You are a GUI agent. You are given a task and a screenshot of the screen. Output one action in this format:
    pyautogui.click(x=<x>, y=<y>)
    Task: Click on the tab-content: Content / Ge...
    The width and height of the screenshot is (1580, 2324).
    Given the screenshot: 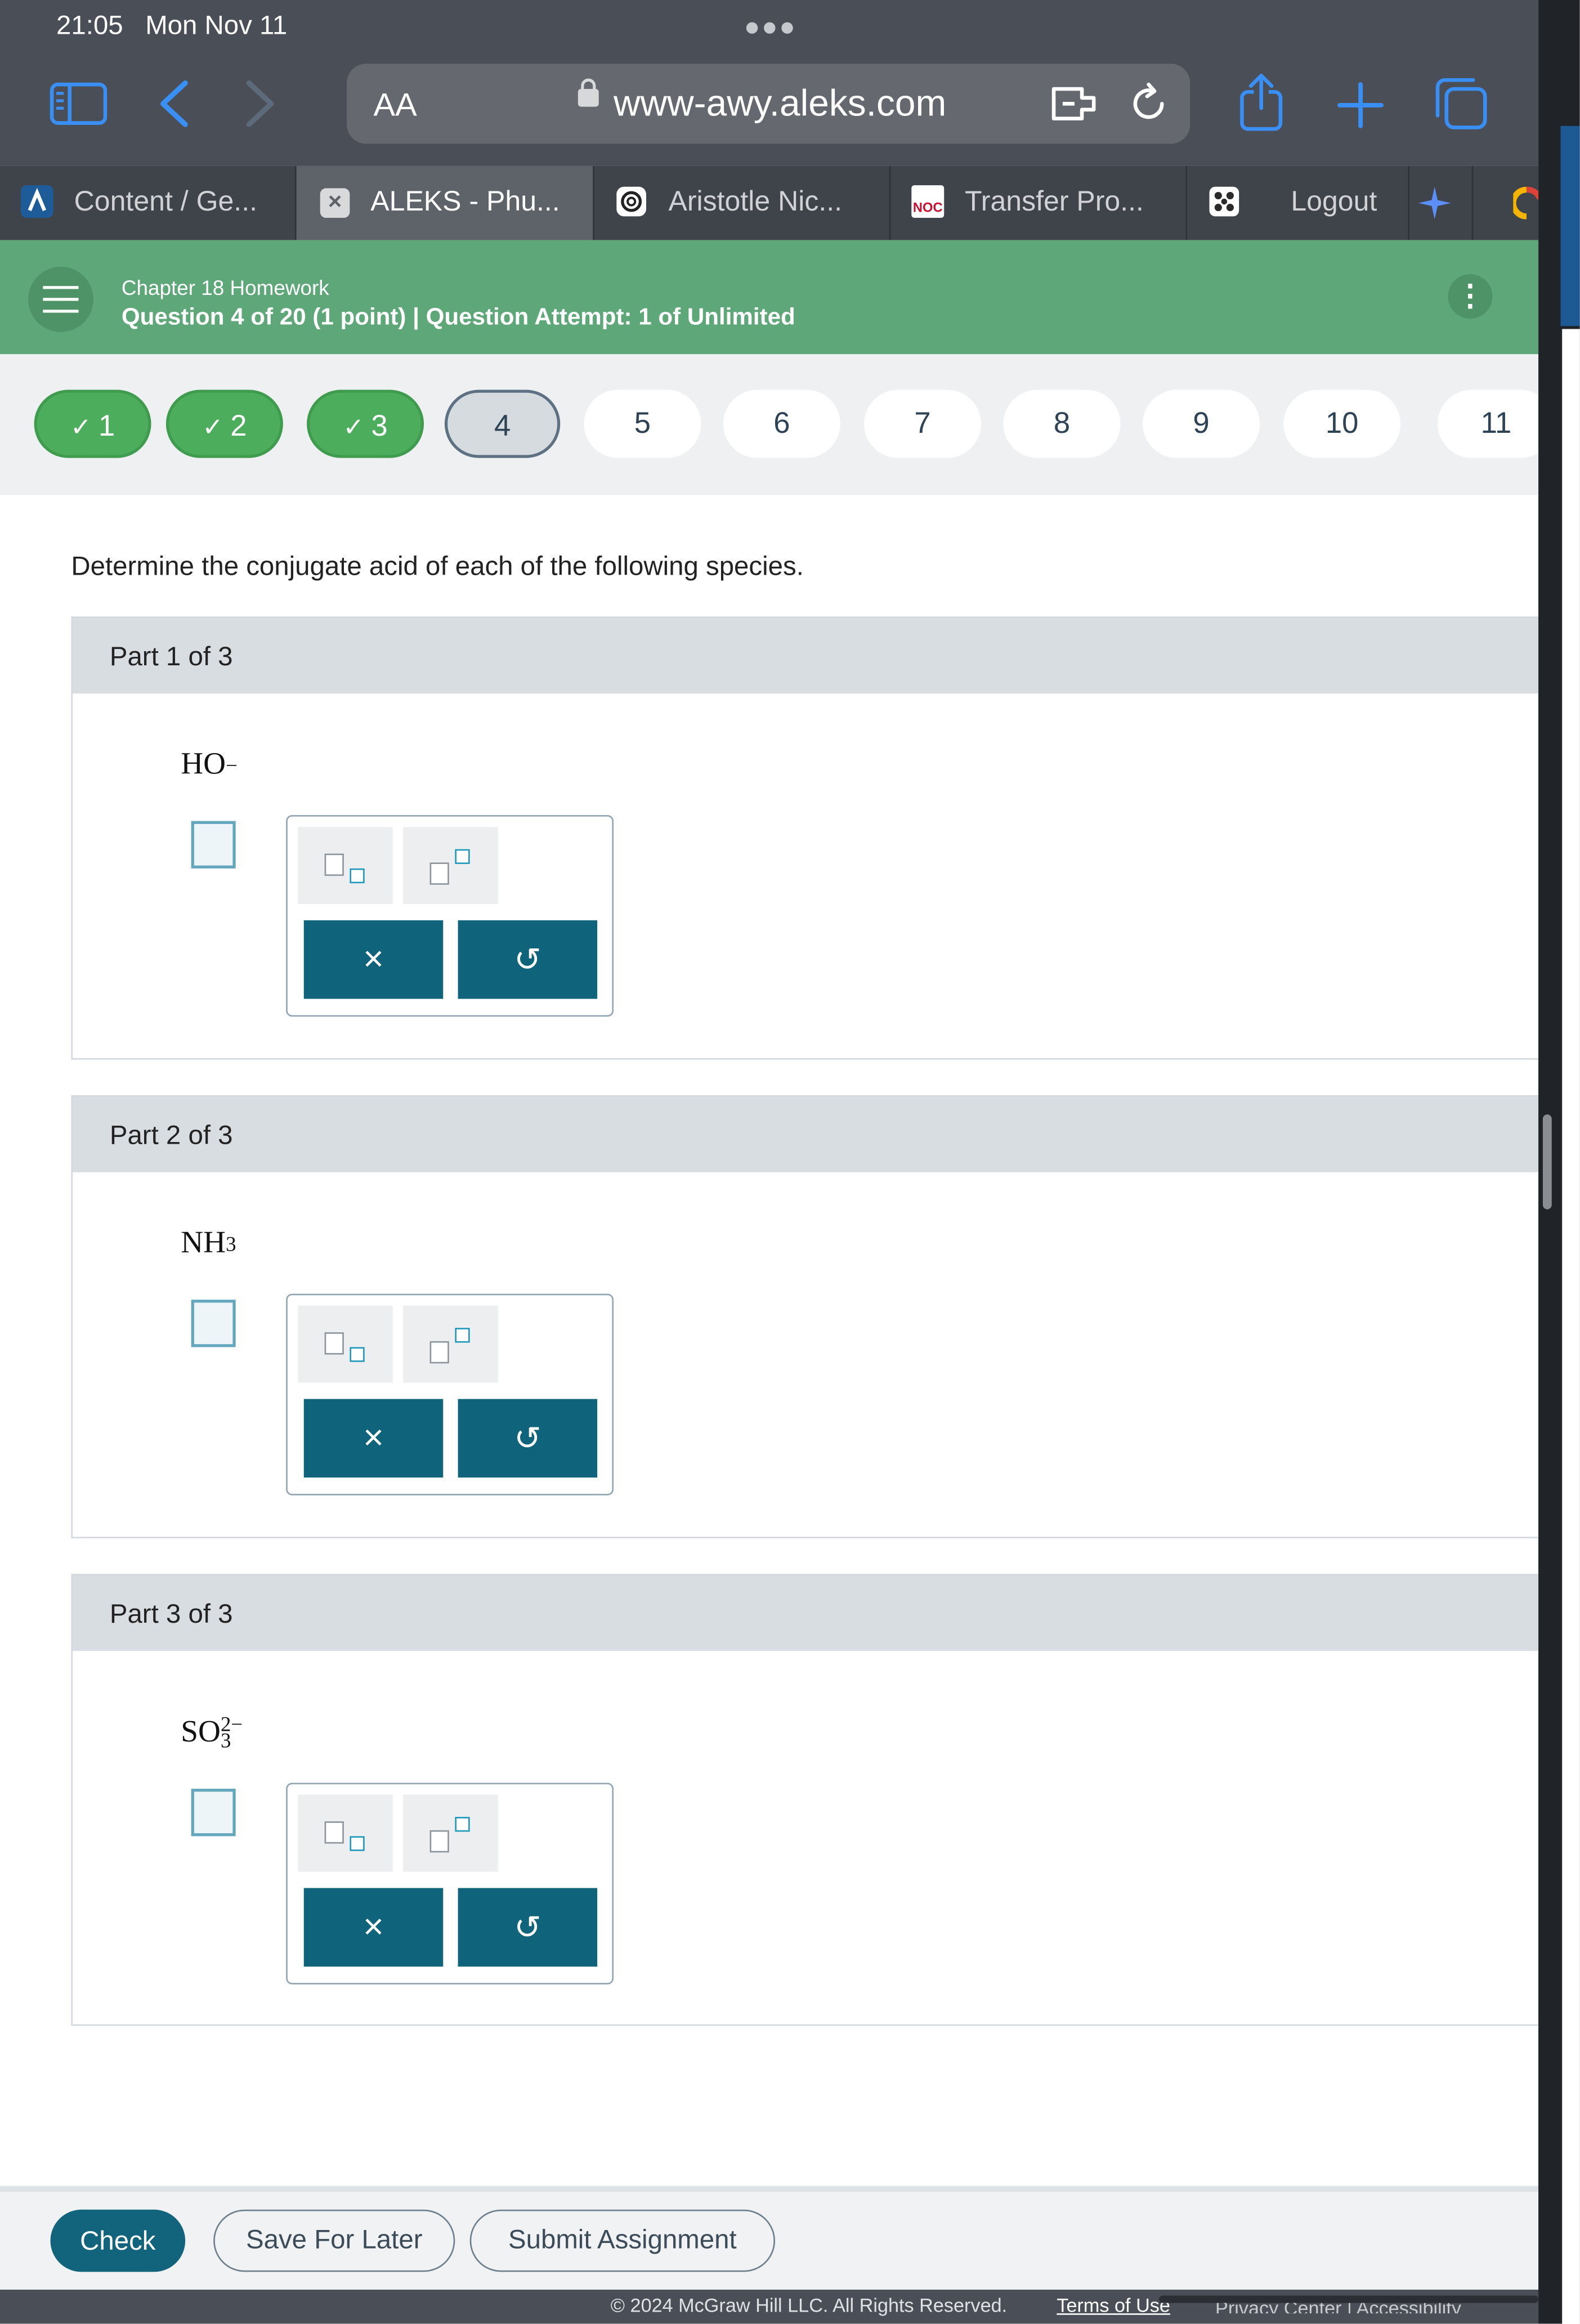 What is the action you would take?
    pyautogui.click(x=148, y=202)
    